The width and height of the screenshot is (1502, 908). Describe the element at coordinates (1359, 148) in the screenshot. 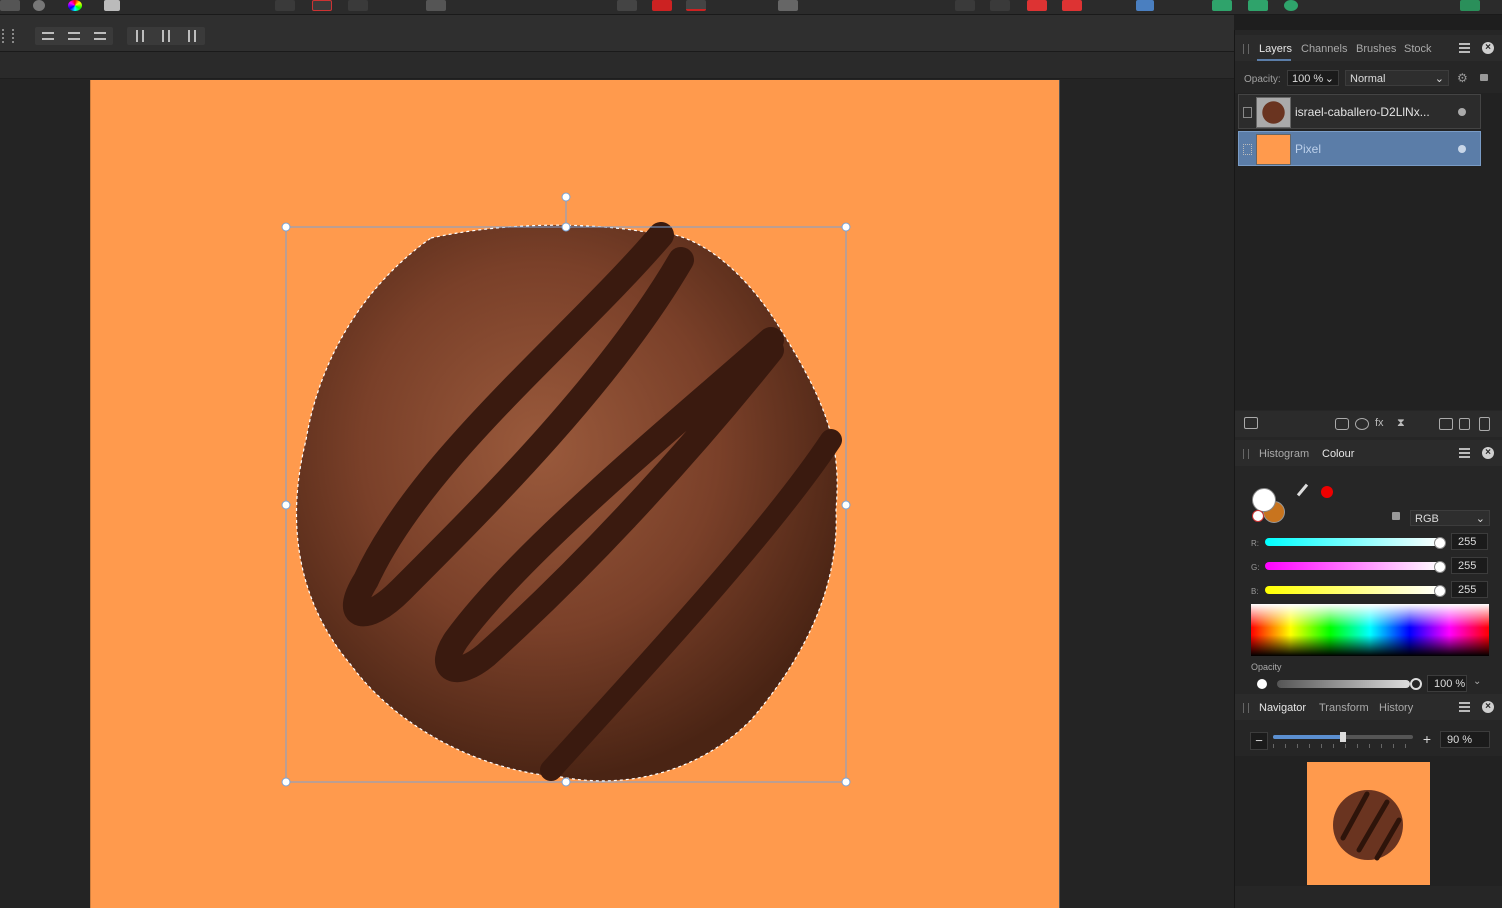

I see `layer-row-pixel: Pixel` at that location.